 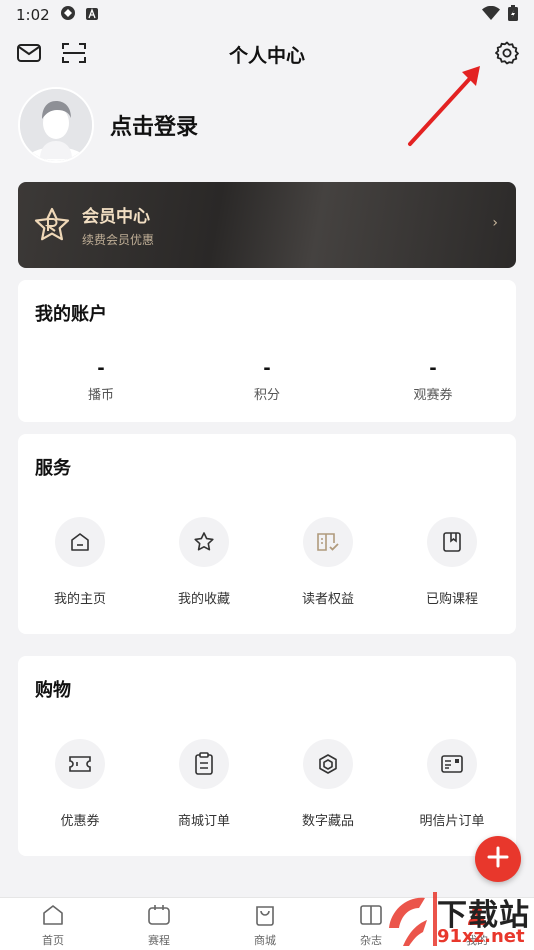 I want to click on avatar, so click(x=56, y=125).